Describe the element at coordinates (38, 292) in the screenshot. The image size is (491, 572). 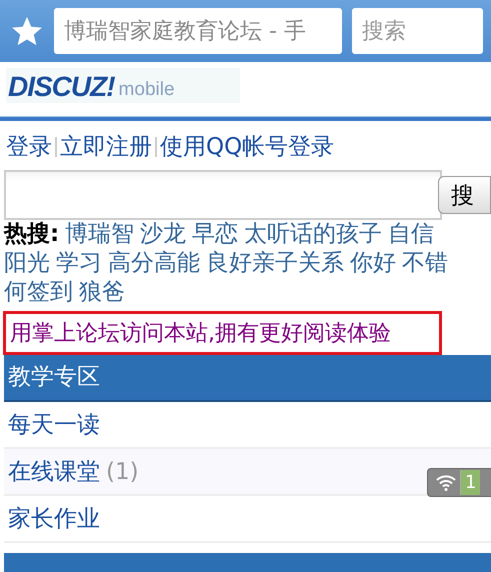
I see `hot-search-link: 何签到` at that location.